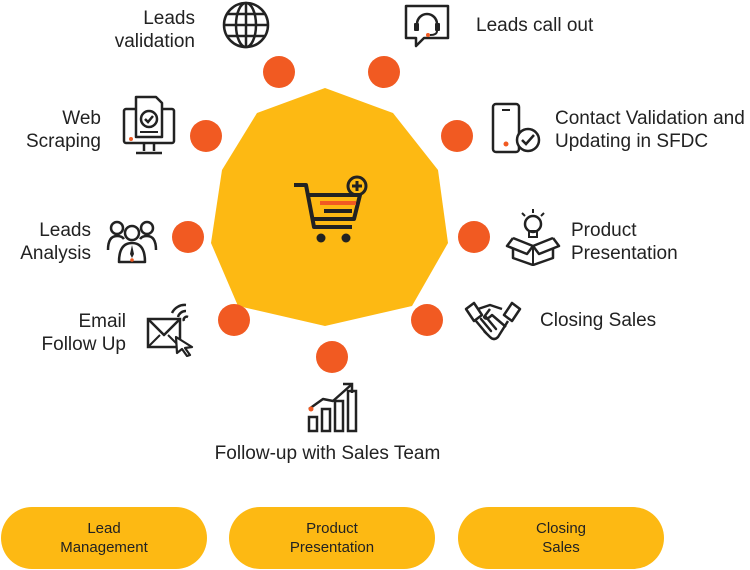  Describe the element at coordinates (63, 130) in the screenshot. I see `node-label-web-scraping: Web Scraping` at that location.